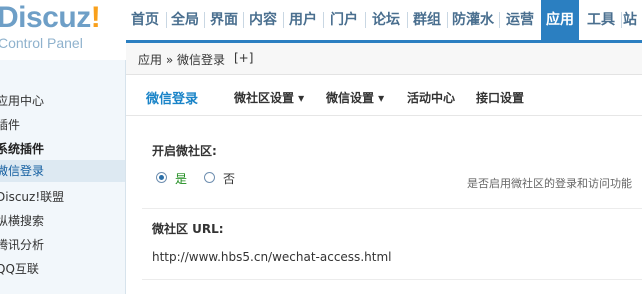 Image resolution: width=642 pixels, height=294 pixels. Describe the element at coordinates (303, 20) in the screenshot. I see `nav-item-user: 用户` at that location.